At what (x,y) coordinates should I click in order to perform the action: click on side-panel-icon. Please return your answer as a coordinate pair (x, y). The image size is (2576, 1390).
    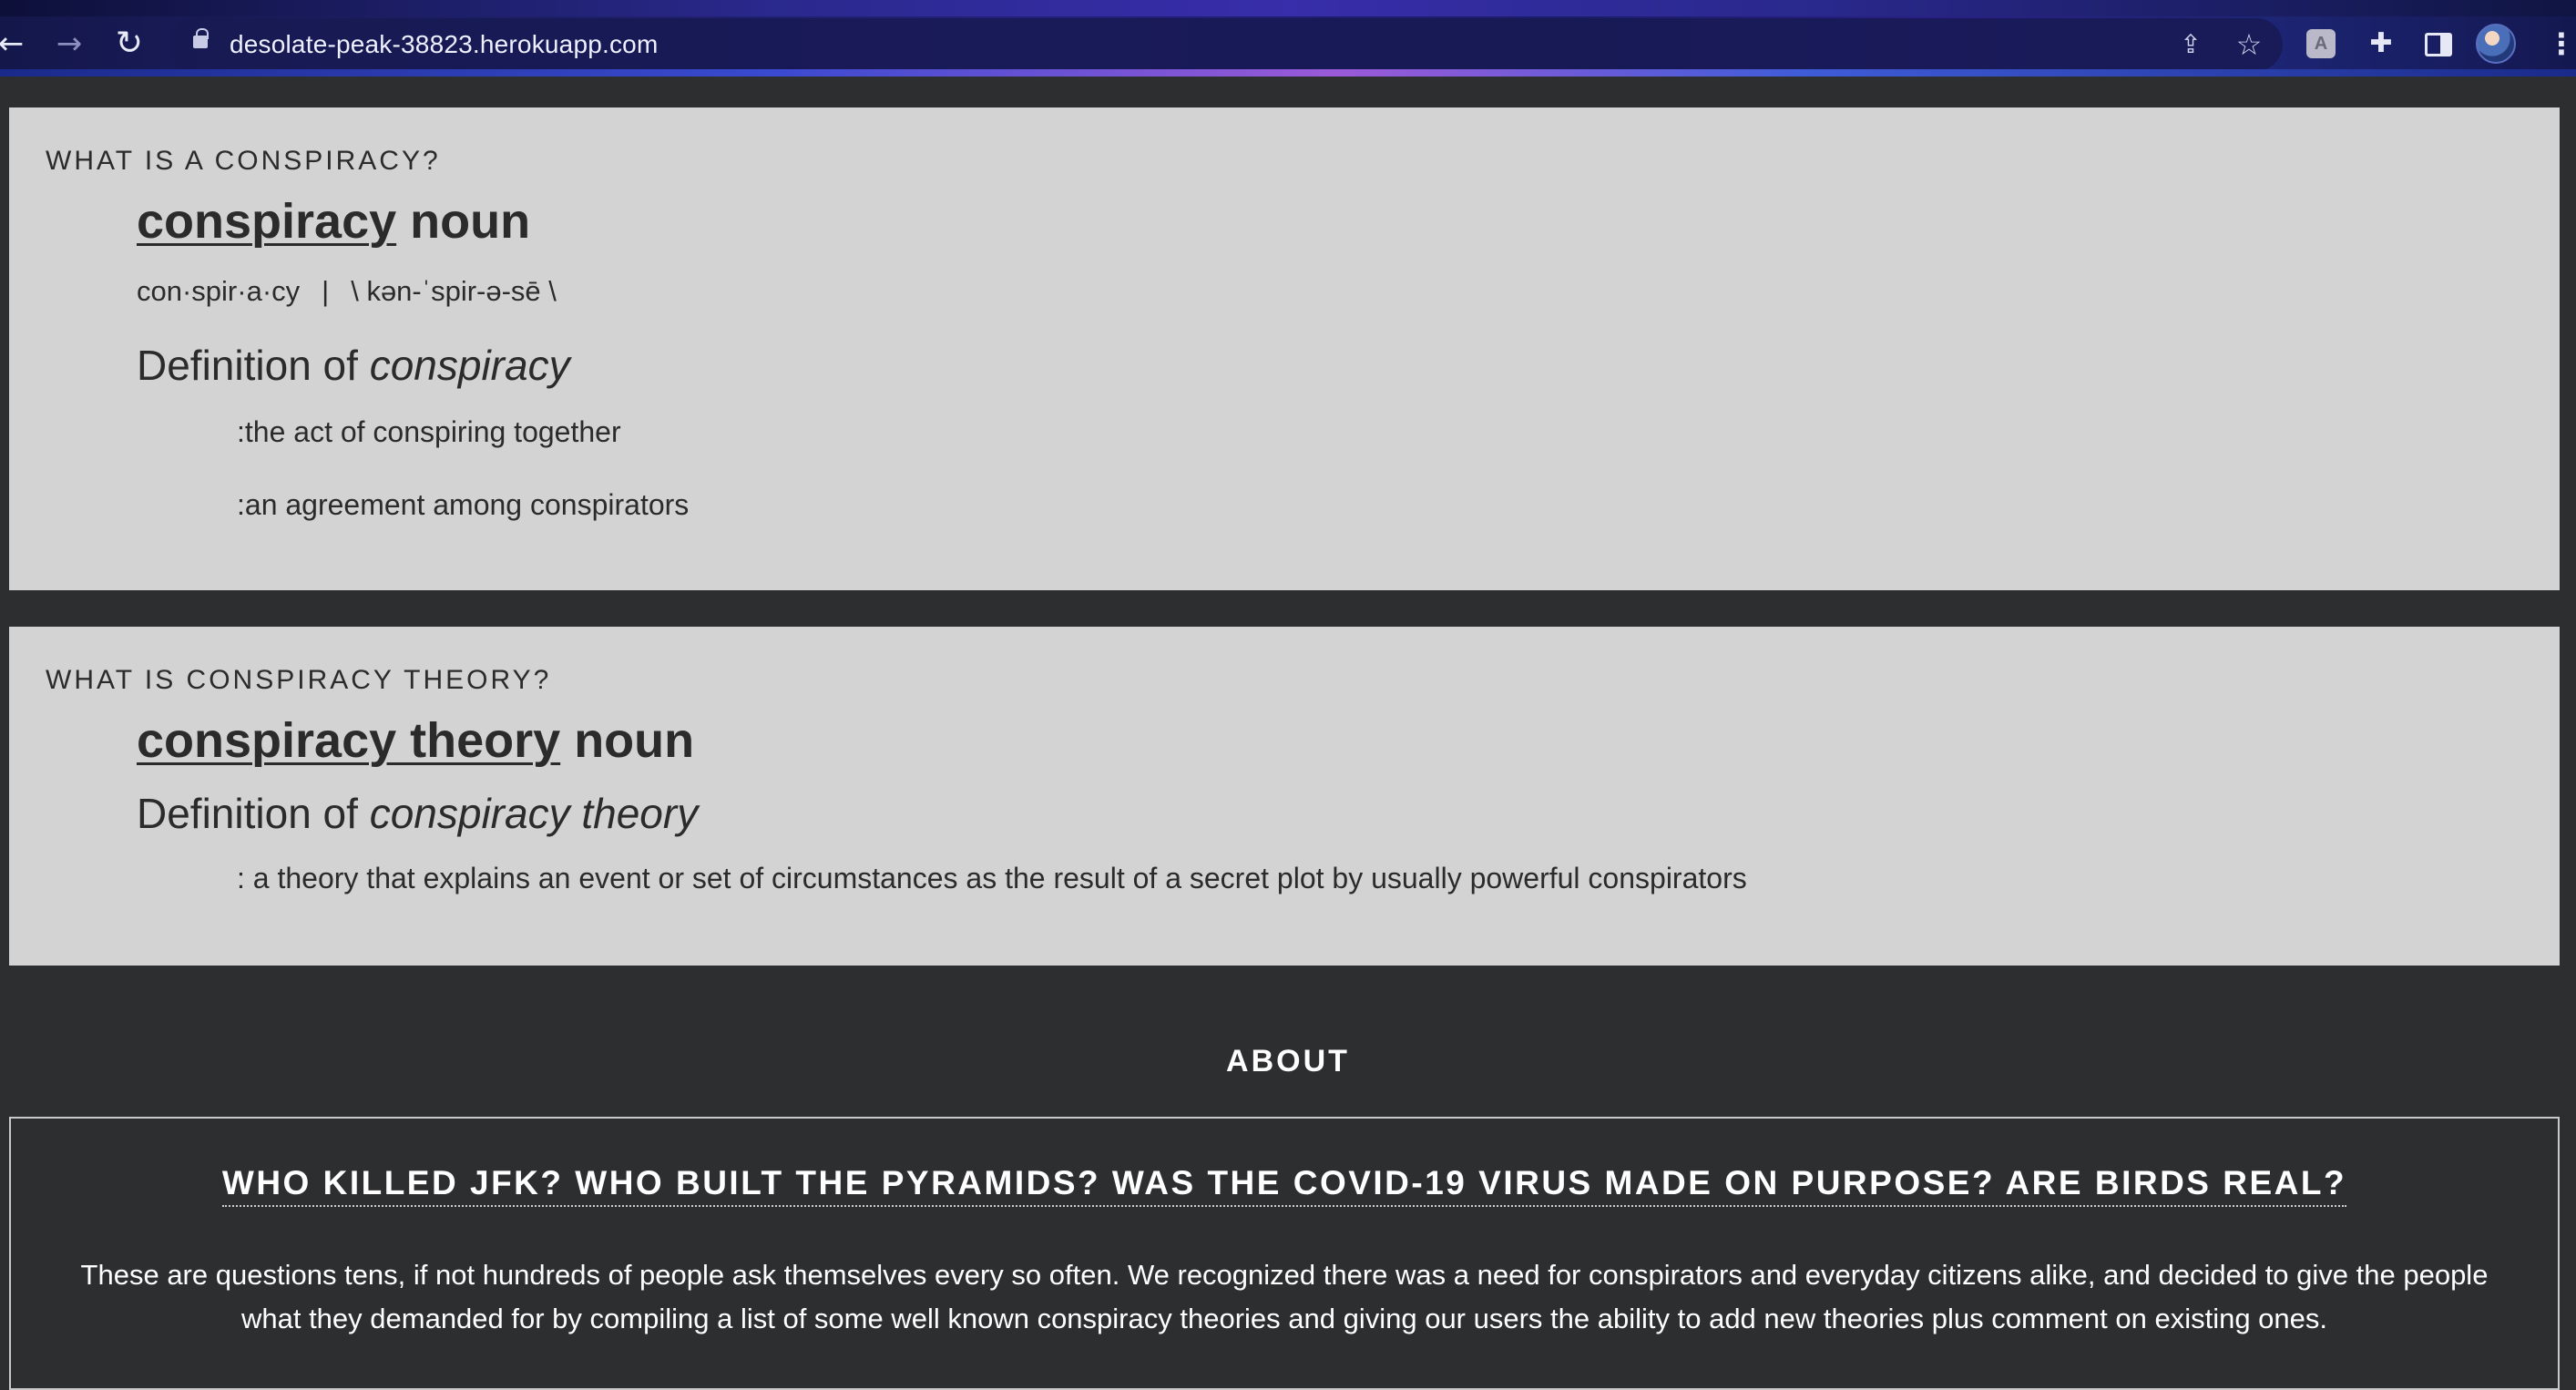
    Looking at the image, I should click on (2438, 45).